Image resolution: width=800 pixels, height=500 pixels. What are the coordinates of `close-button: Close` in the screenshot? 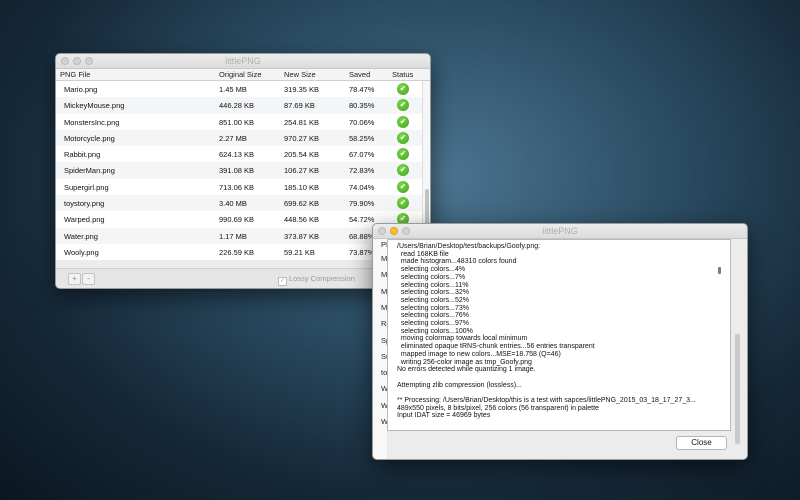 It's located at (701, 443).